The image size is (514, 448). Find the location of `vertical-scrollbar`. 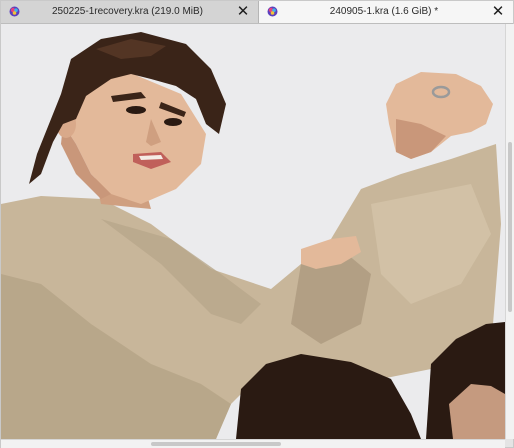

vertical-scrollbar is located at coordinates (509, 231).